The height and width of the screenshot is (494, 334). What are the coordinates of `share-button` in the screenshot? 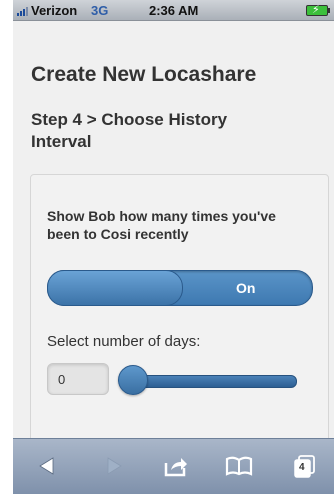 It's located at (176, 466).